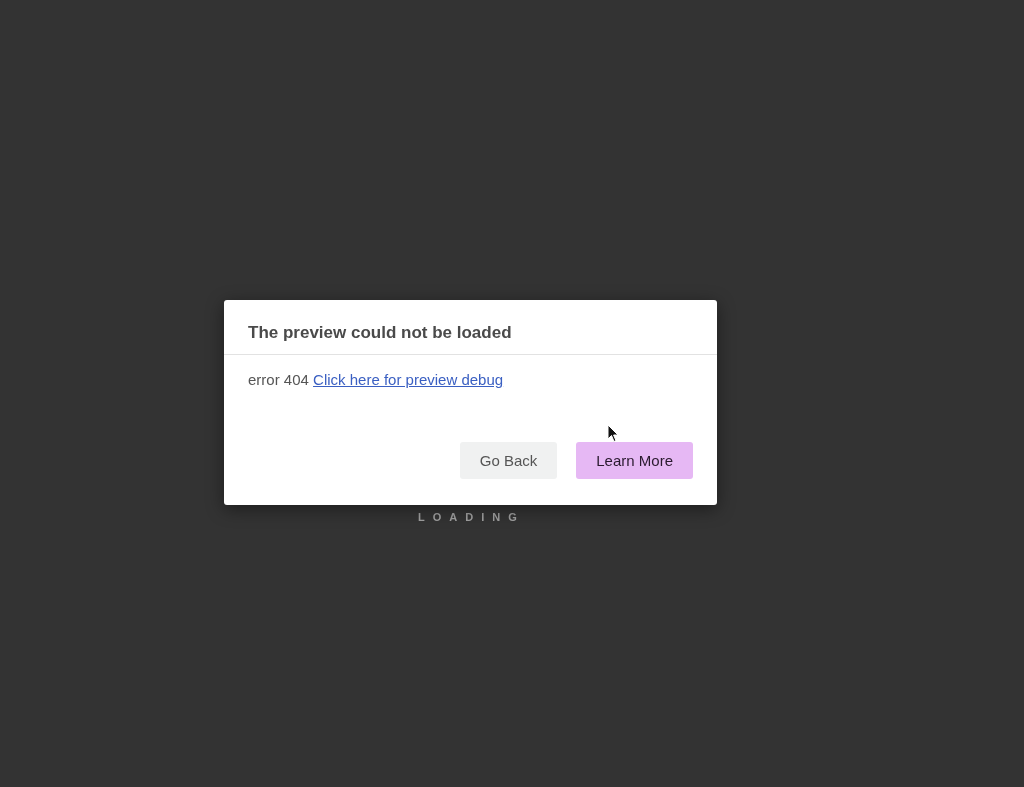 The height and width of the screenshot is (787, 1024). Describe the element at coordinates (508, 460) in the screenshot. I see `go-back-button: Go Back` at that location.